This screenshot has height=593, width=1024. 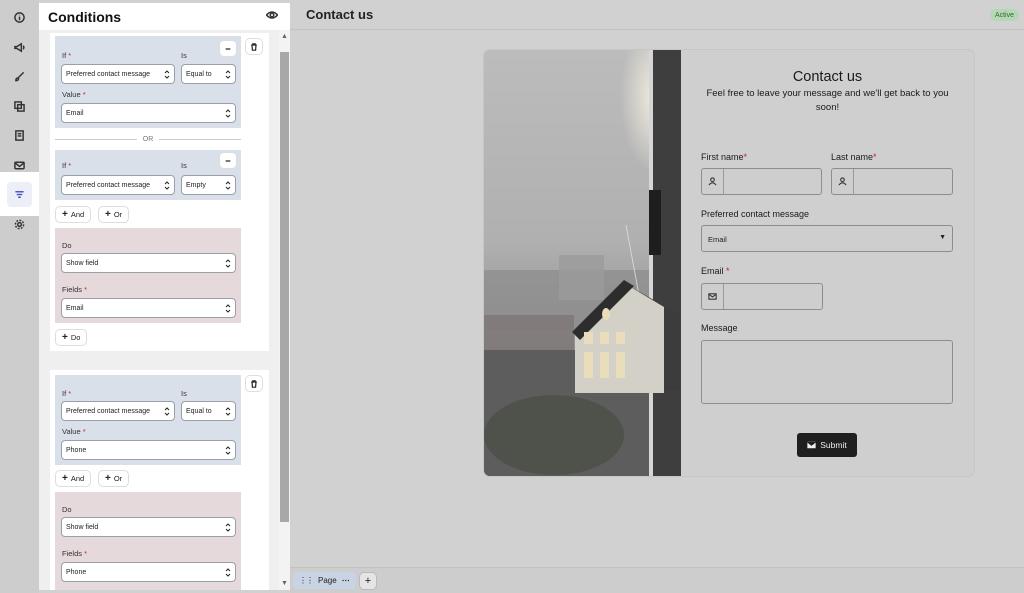 What do you see at coordinates (724, 157) in the screenshot?
I see `first-name-label: First name*` at bounding box center [724, 157].